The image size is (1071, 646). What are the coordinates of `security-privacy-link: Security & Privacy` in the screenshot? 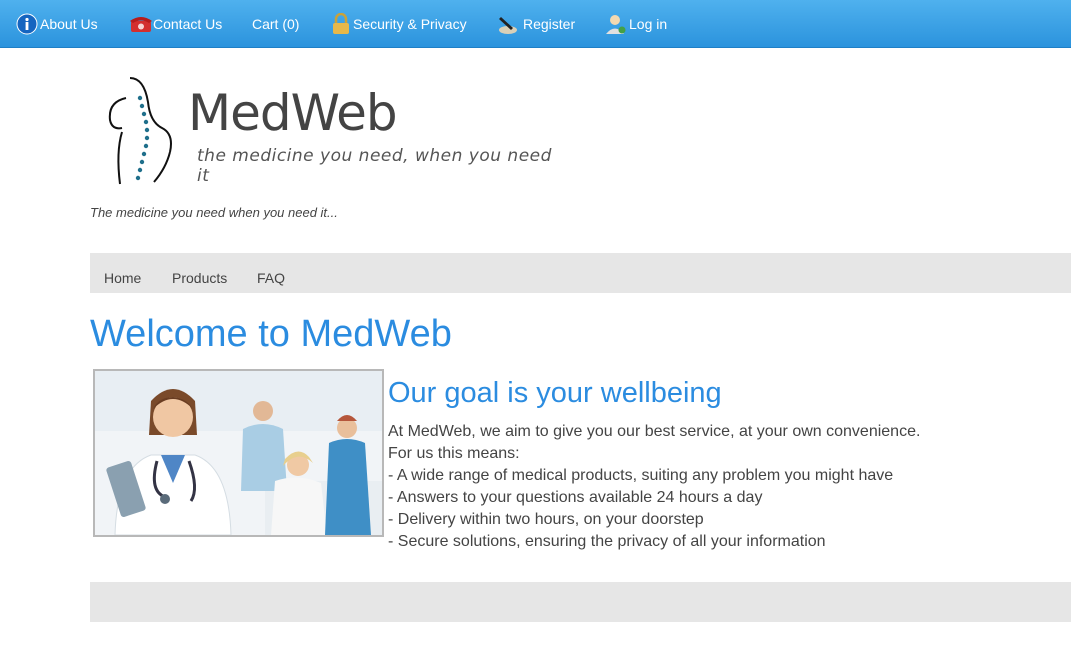 It's located at (399, 24).